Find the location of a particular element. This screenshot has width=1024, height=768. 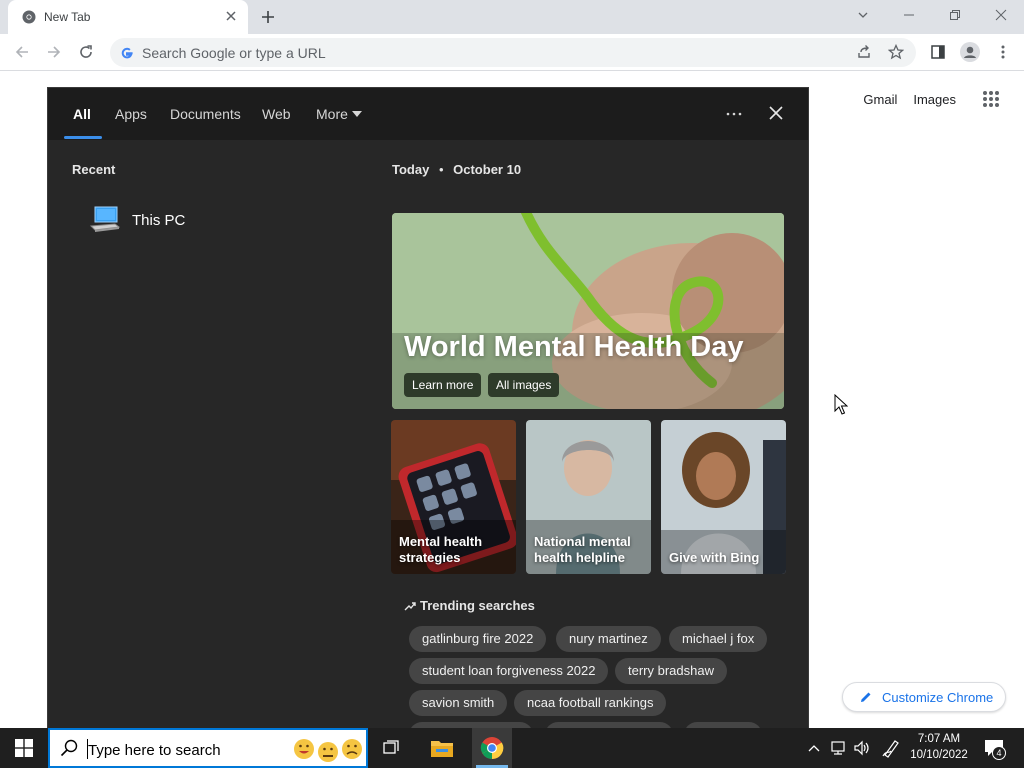

pen-workspace-icon is located at coordinates (891, 748).